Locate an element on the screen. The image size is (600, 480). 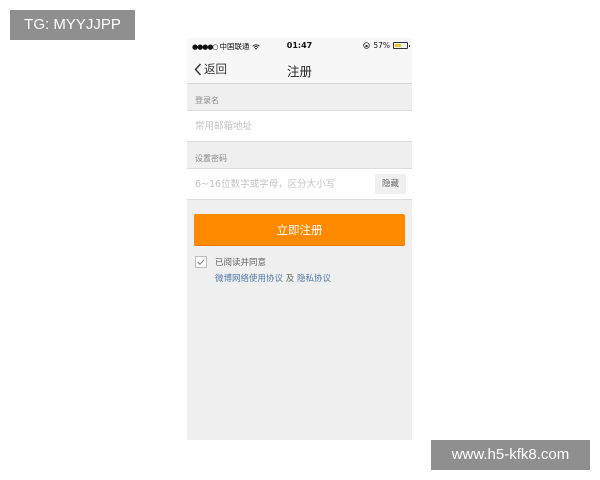
password-label: 设置密码 is located at coordinates (211, 158).